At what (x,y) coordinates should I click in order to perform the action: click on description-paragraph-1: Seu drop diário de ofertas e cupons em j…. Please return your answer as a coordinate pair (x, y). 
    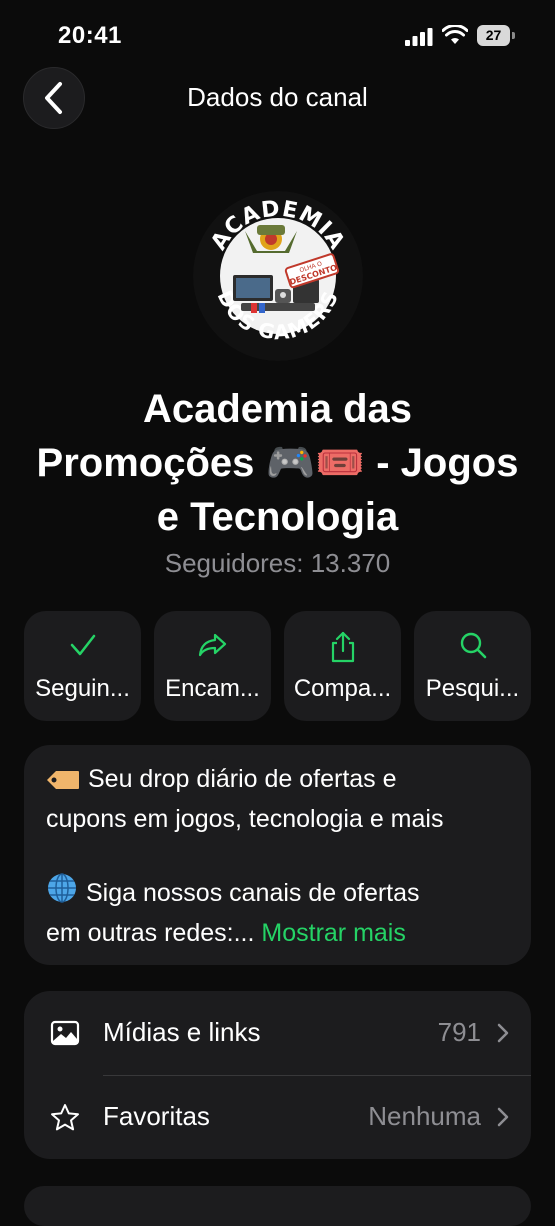
    Looking at the image, I should click on (281, 799).